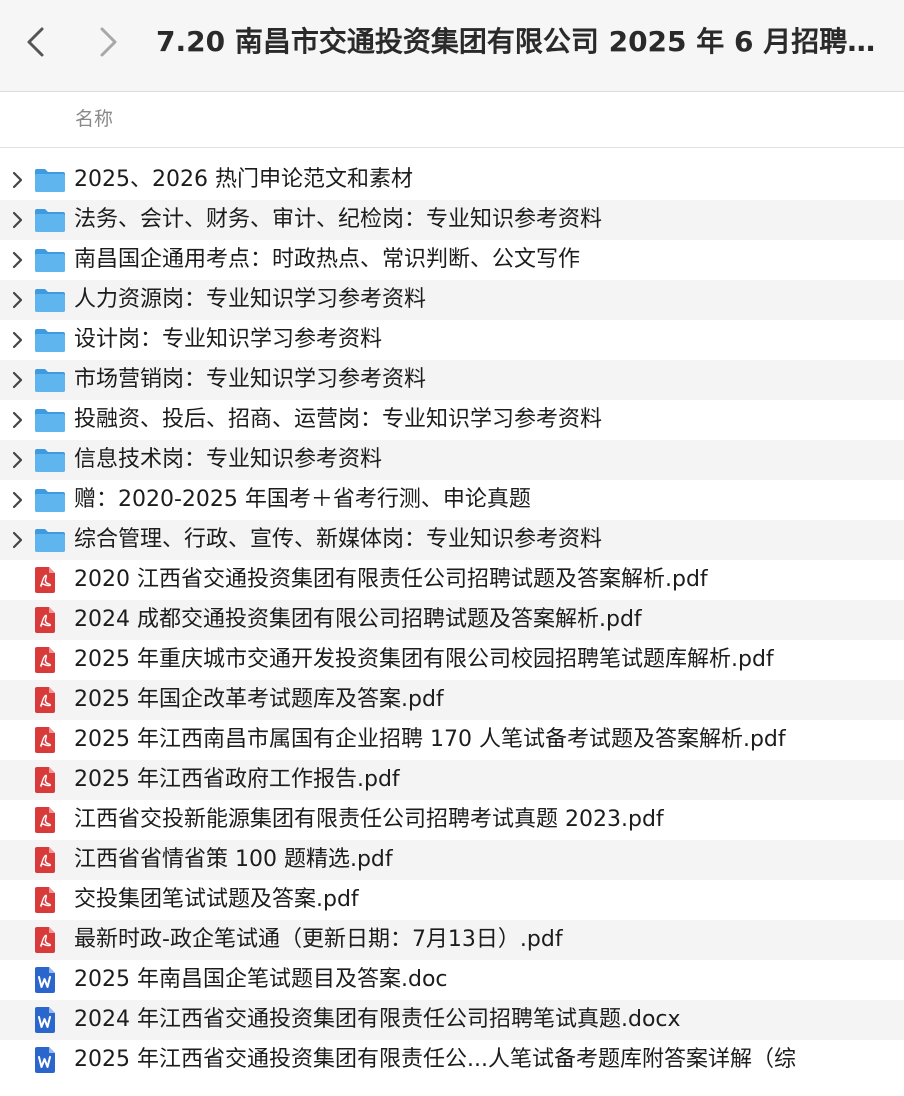  I want to click on folder-row: 信息技术岗：专业知识参考资料, so click(452, 460).